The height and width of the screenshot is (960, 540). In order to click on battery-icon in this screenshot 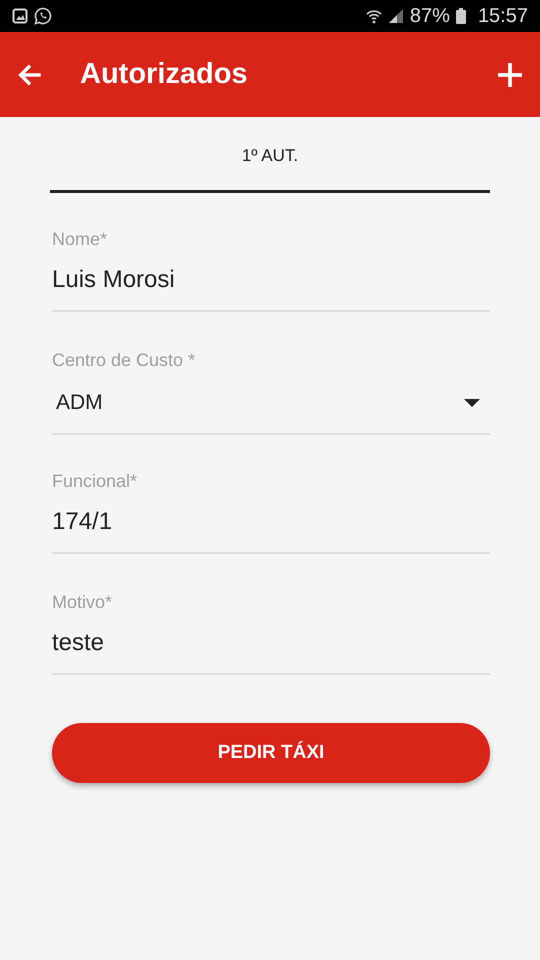, I will do `click(461, 16)`.